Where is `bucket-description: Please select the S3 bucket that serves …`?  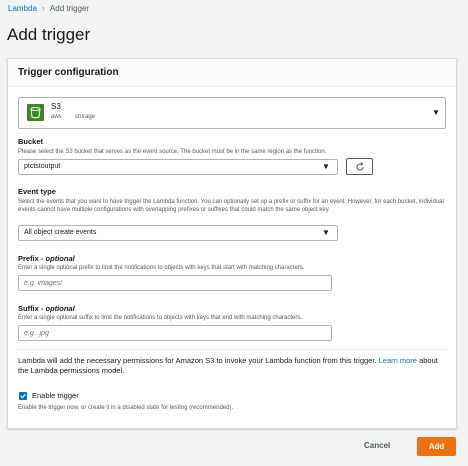 bucket-description: Please select the S3 bucket that serves … is located at coordinates (172, 152).